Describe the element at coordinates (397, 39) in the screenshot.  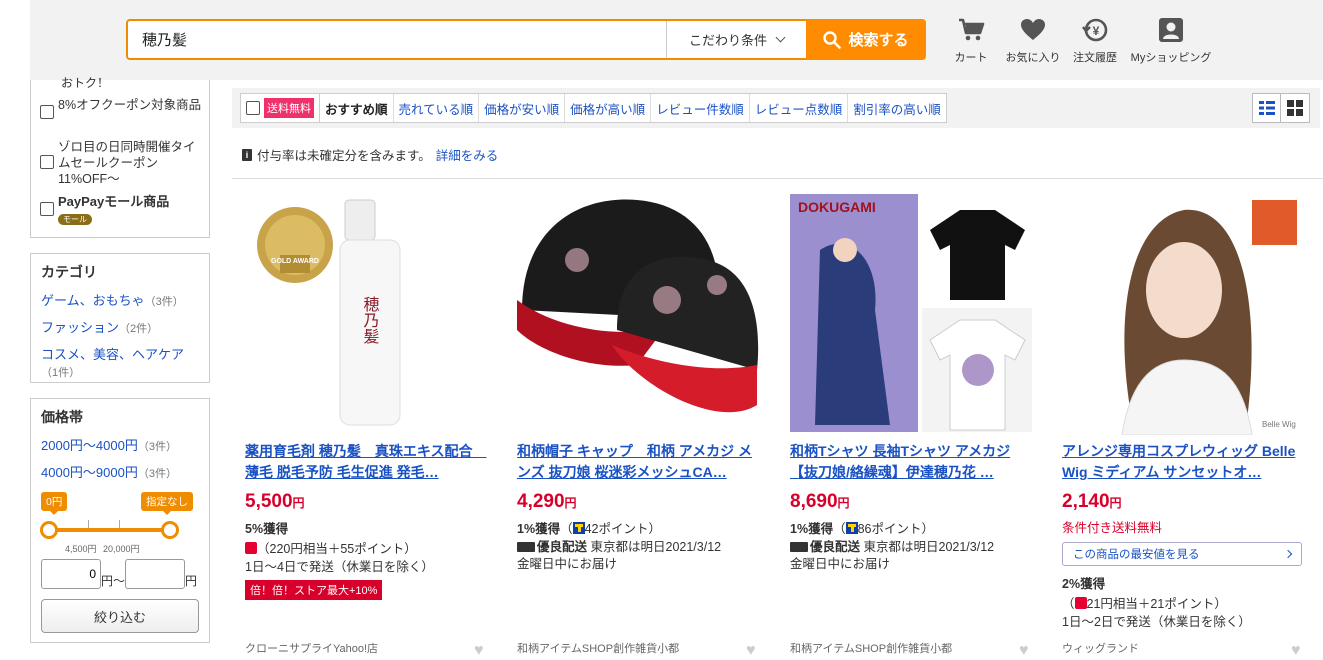
I see `search-input` at that location.